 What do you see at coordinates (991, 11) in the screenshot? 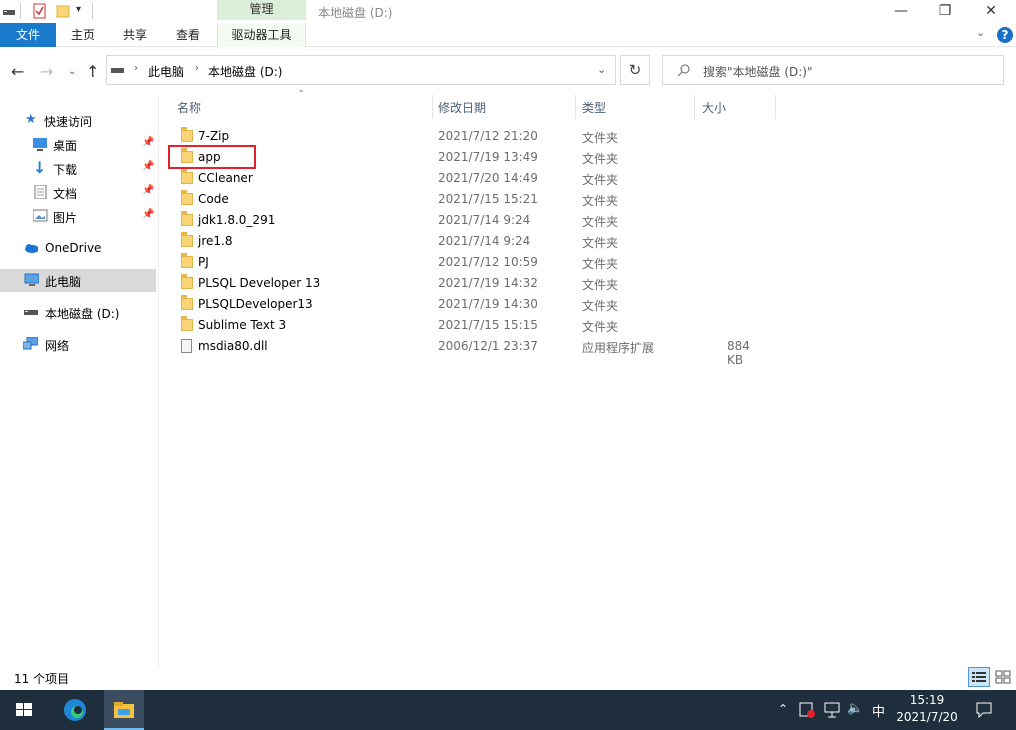
I see `close-button: ✕` at bounding box center [991, 11].